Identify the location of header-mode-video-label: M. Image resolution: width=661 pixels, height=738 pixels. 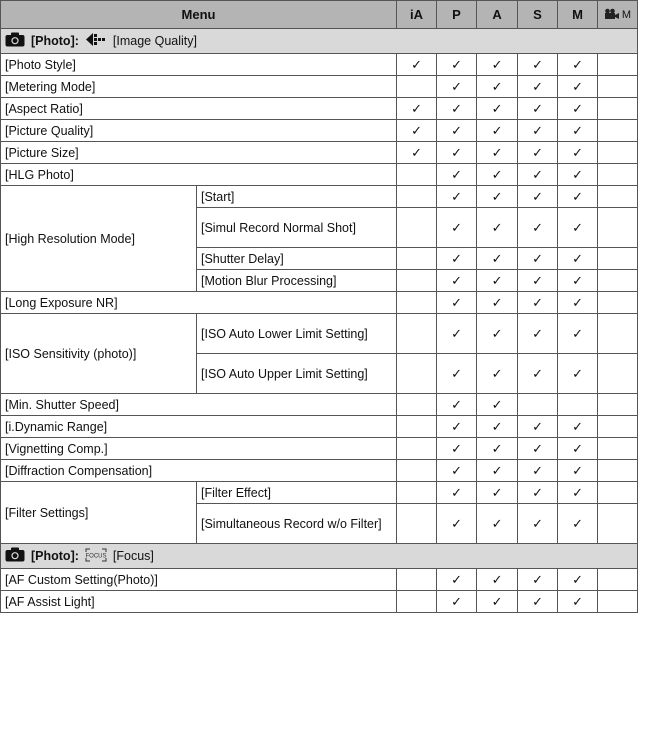
(626, 15).